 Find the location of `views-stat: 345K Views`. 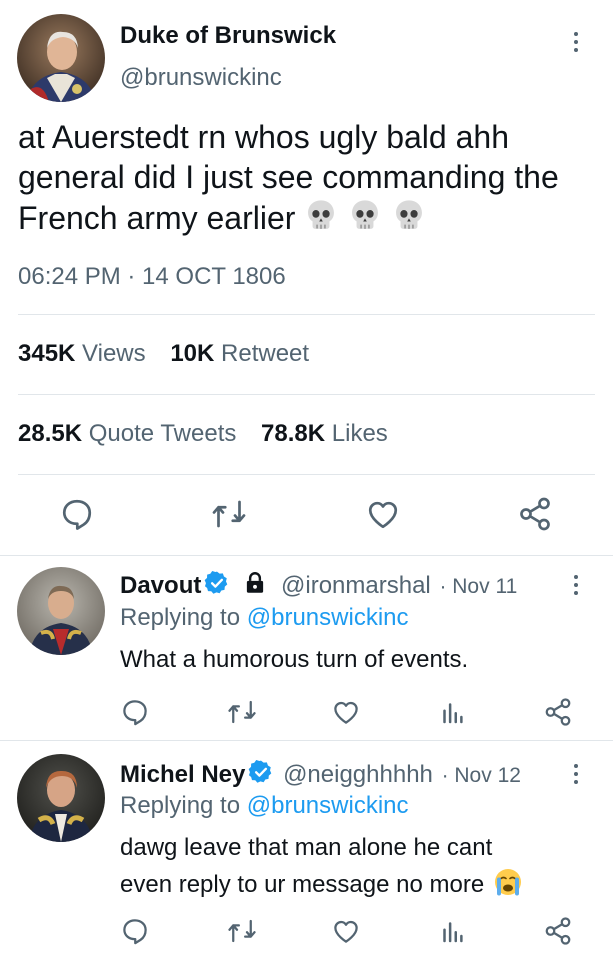

views-stat: 345K Views is located at coordinates (82, 353).